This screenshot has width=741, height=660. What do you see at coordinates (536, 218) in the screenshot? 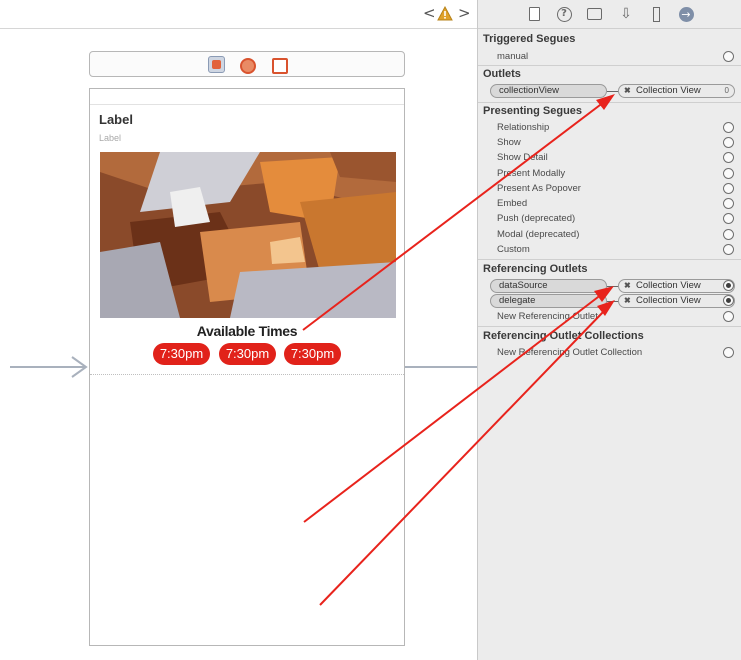
I see `segue-push: Push (deprecated)` at bounding box center [536, 218].